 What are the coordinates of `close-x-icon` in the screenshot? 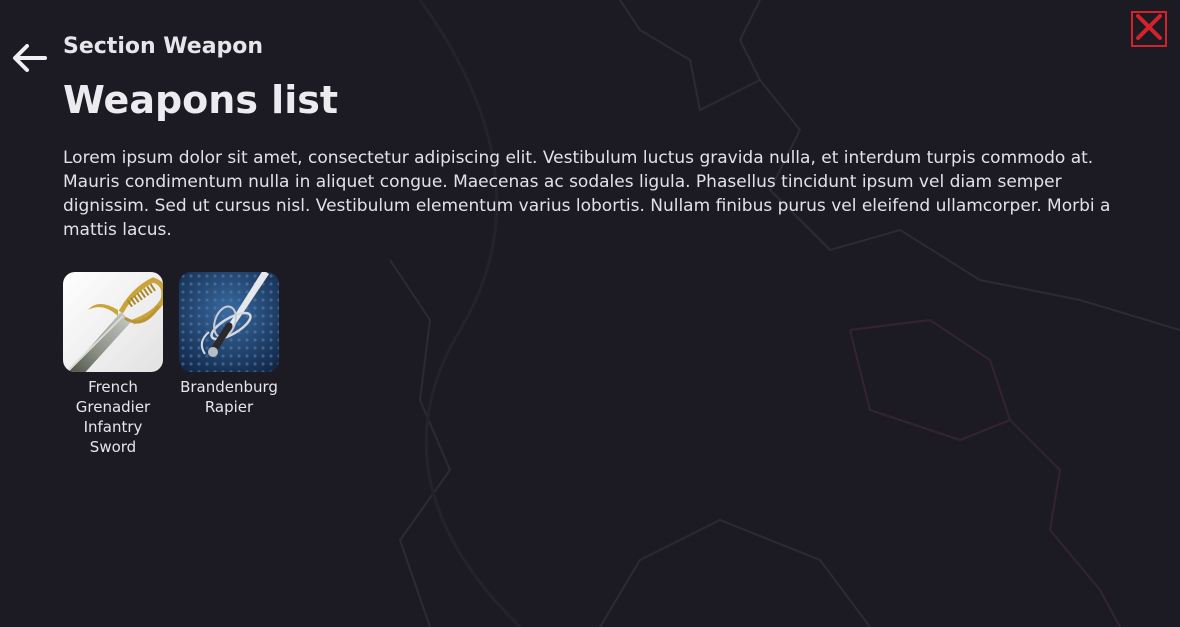 It's located at (1149, 29).